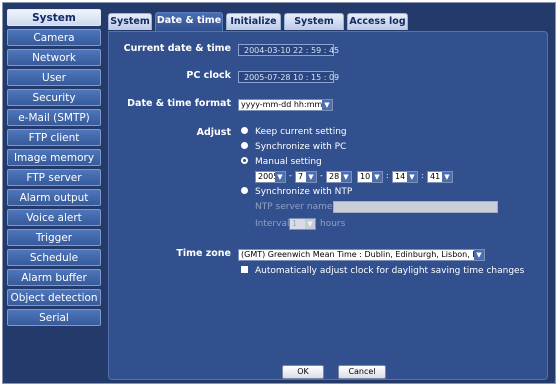 Image resolution: width=558 pixels, height=386 pixels. Describe the element at coordinates (415, 207) in the screenshot. I see `ntp-server-input` at that location.